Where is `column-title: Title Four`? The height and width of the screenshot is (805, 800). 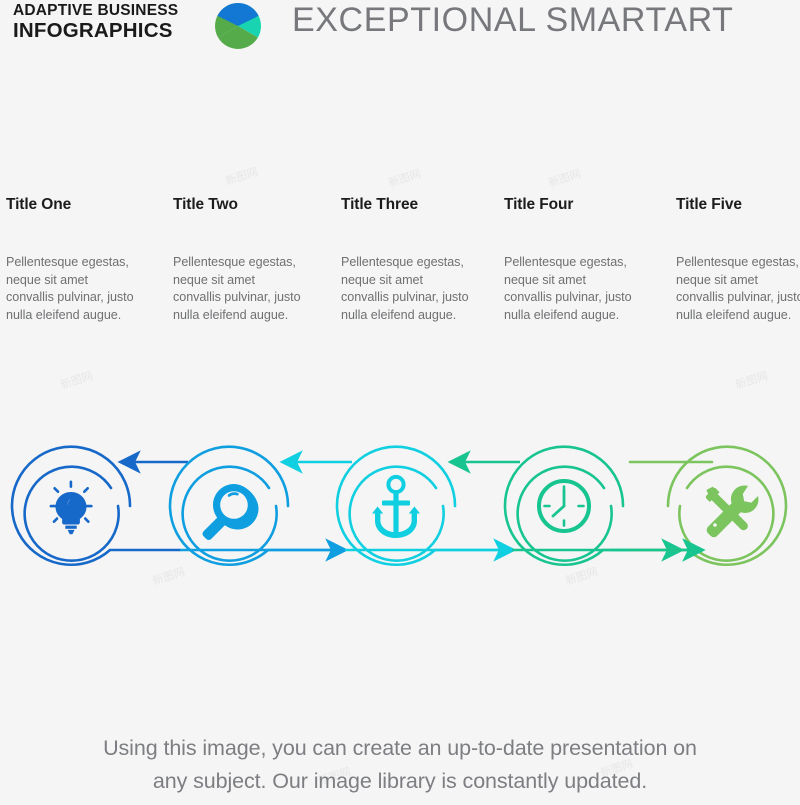 column-title: Title Four is located at coordinates (539, 204).